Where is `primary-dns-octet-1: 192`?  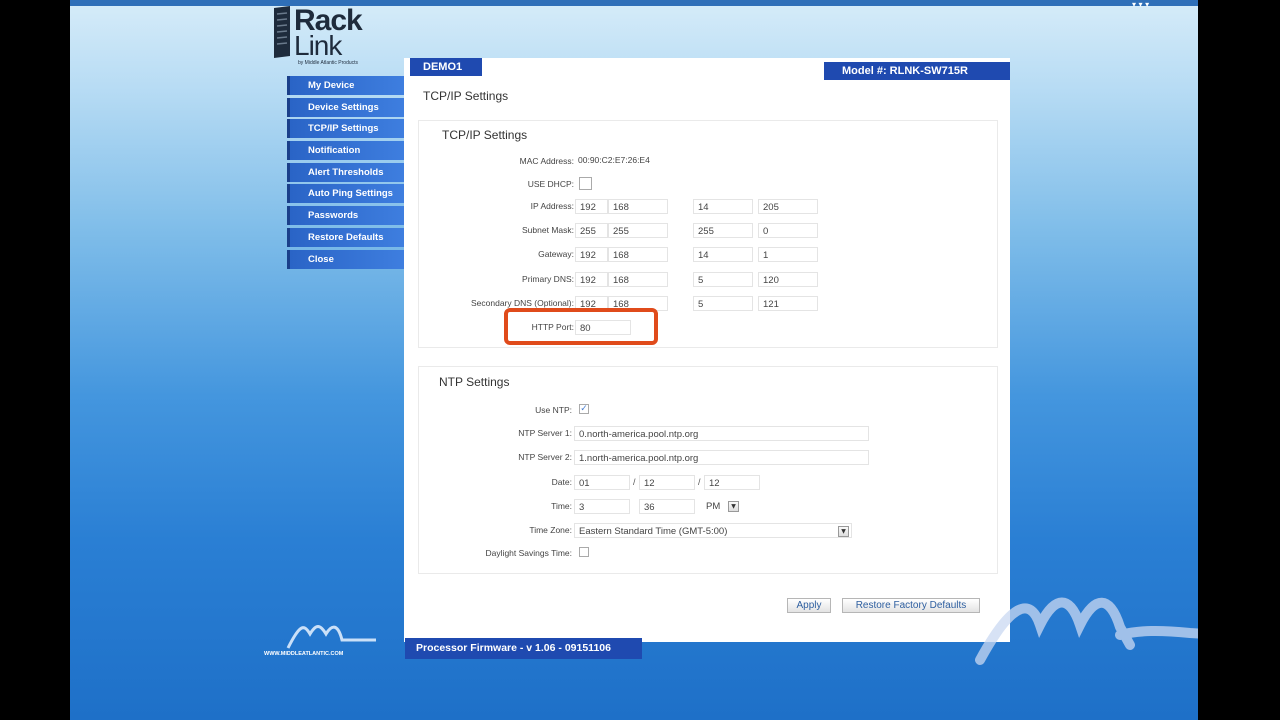 primary-dns-octet-1: 192 is located at coordinates (591, 279).